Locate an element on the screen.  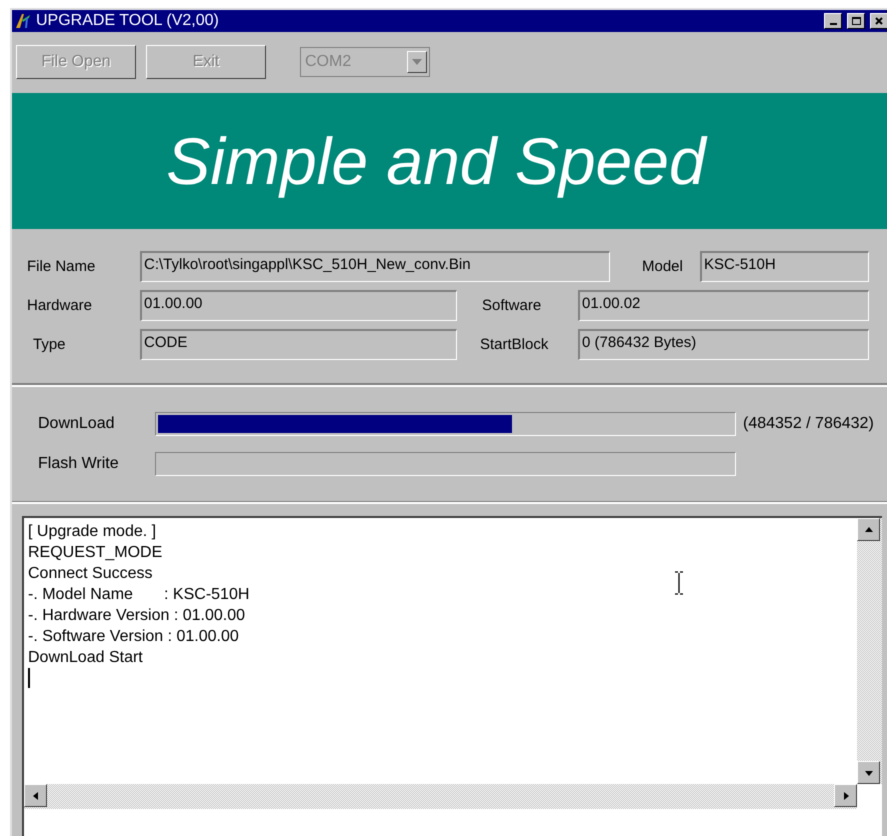
text-cursor-icon is located at coordinates (679, 583).